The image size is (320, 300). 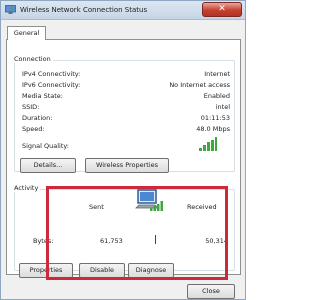 What do you see at coordinates (37, 118) in the screenshot?
I see `duration-label: Duration:` at bounding box center [37, 118].